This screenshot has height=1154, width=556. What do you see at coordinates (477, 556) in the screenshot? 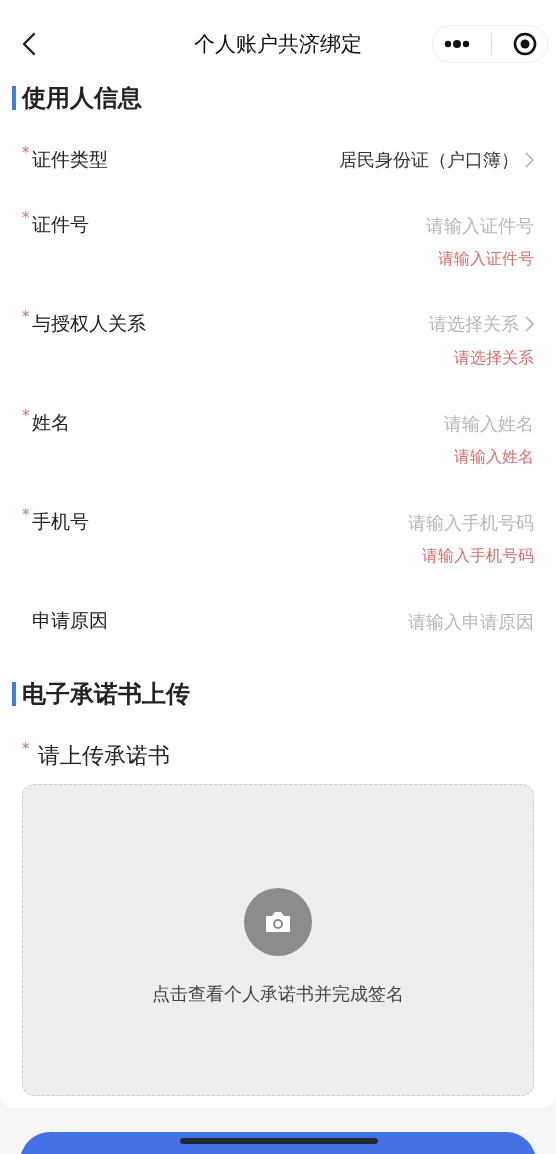
I see `error-message: 请输入手机号码` at bounding box center [477, 556].